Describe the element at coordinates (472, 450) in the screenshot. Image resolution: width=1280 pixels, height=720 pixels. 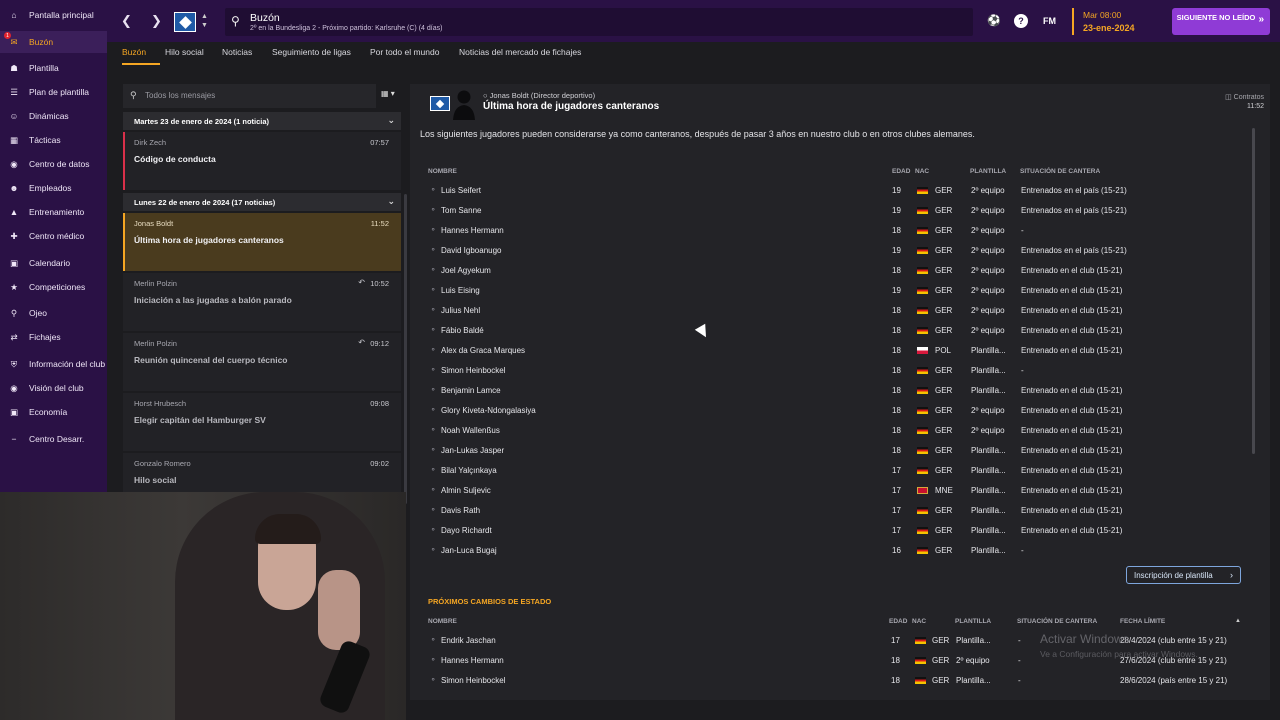
I see `player-name: Jan-Lukas Jasper` at that location.